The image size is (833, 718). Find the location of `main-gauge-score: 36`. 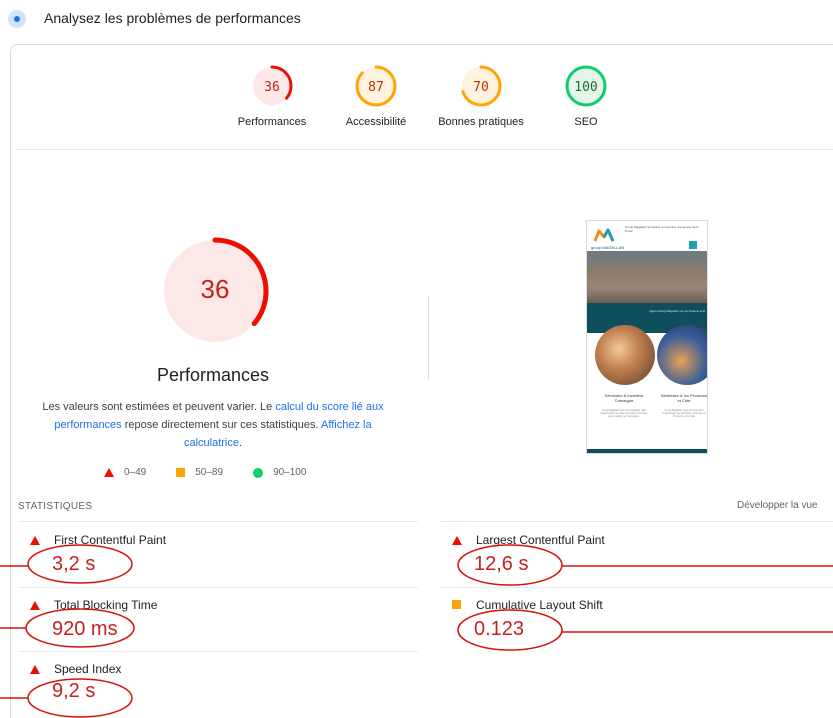

main-gauge-score: 36 is located at coordinates (215, 289).